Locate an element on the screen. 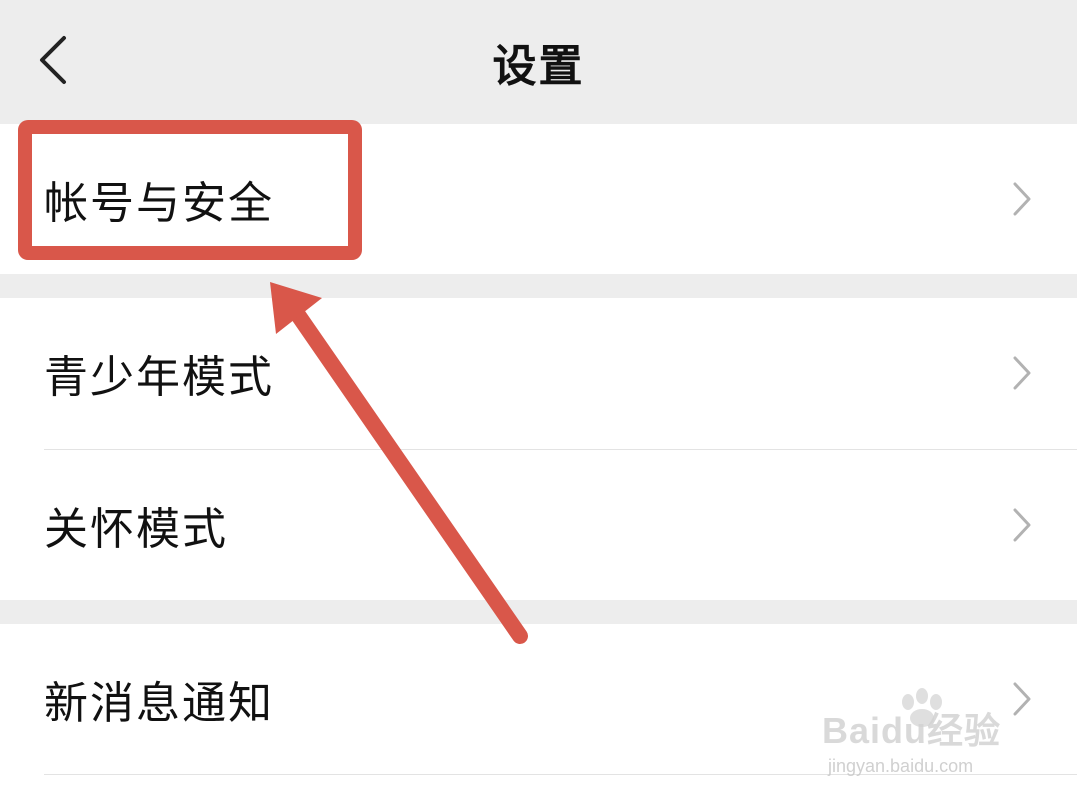 Image resolution: width=1077 pixels, height=807 pixels. page-title: 设置 is located at coordinates (538, 66).